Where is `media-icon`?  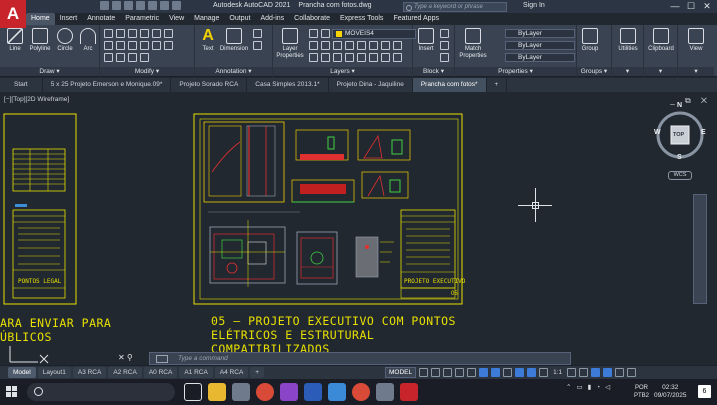 media-icon is located at coordinates (289, 392).